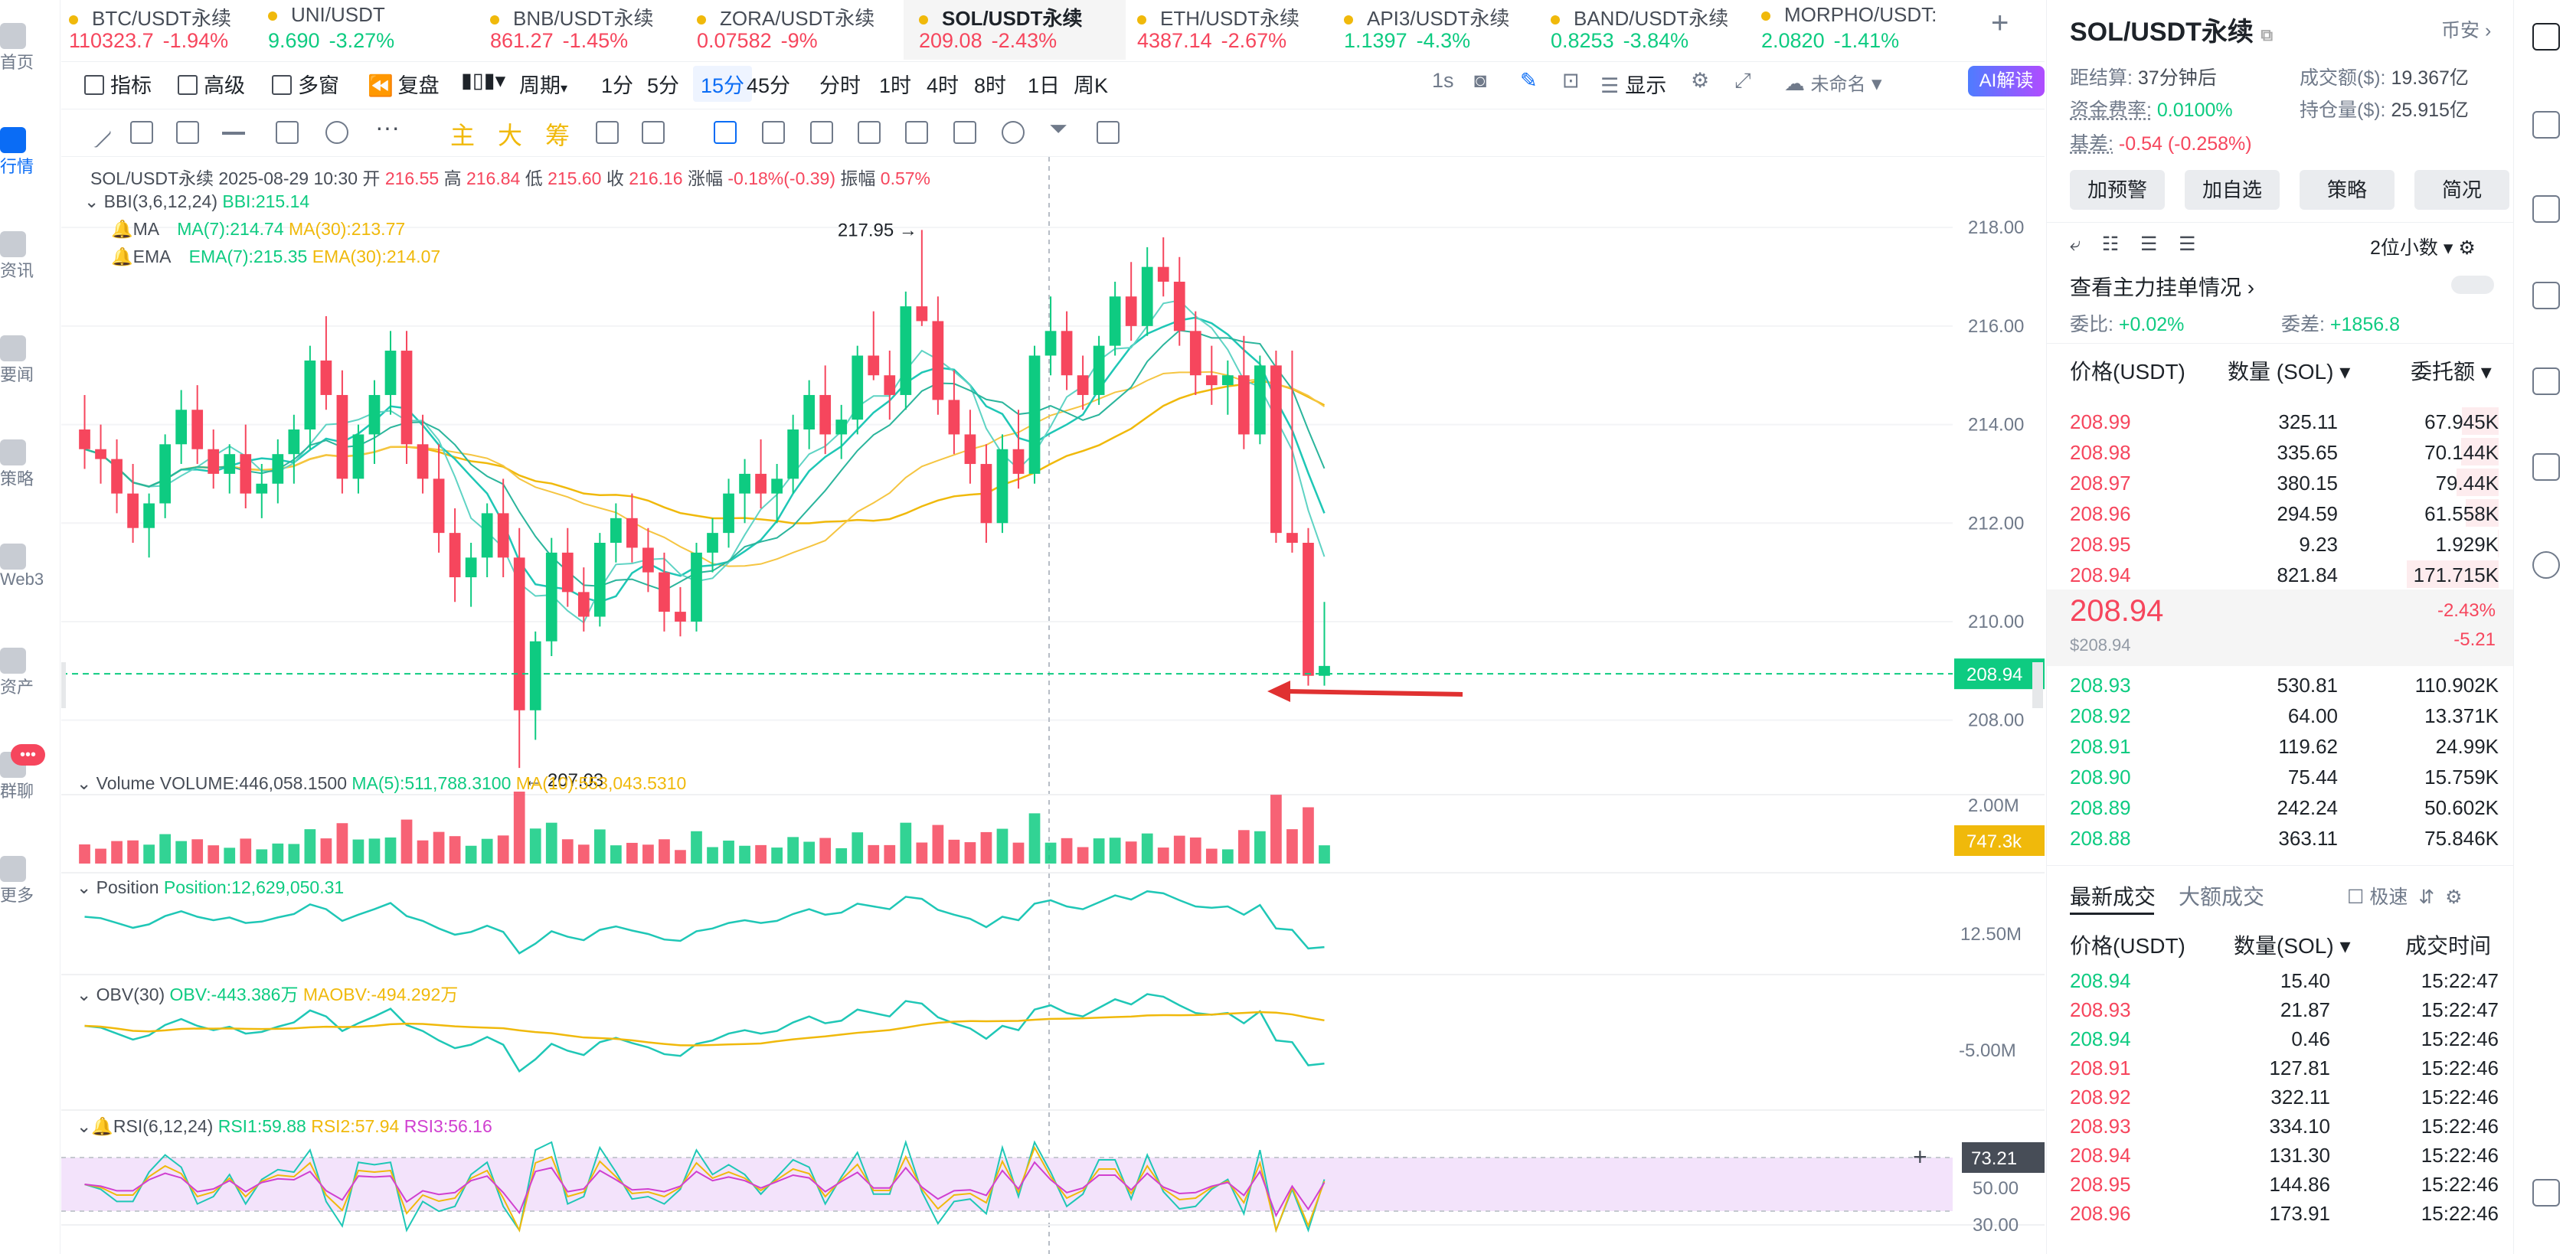 The image size is (2576, 1254). Describe the element at coordinates (30, 152) in the screenshot. I see `nav-market: 行情` at that location.